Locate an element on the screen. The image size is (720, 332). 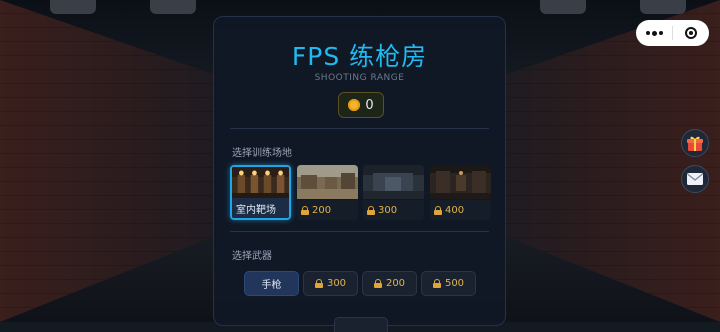
gift-icon is located at coordinates (695, 143).